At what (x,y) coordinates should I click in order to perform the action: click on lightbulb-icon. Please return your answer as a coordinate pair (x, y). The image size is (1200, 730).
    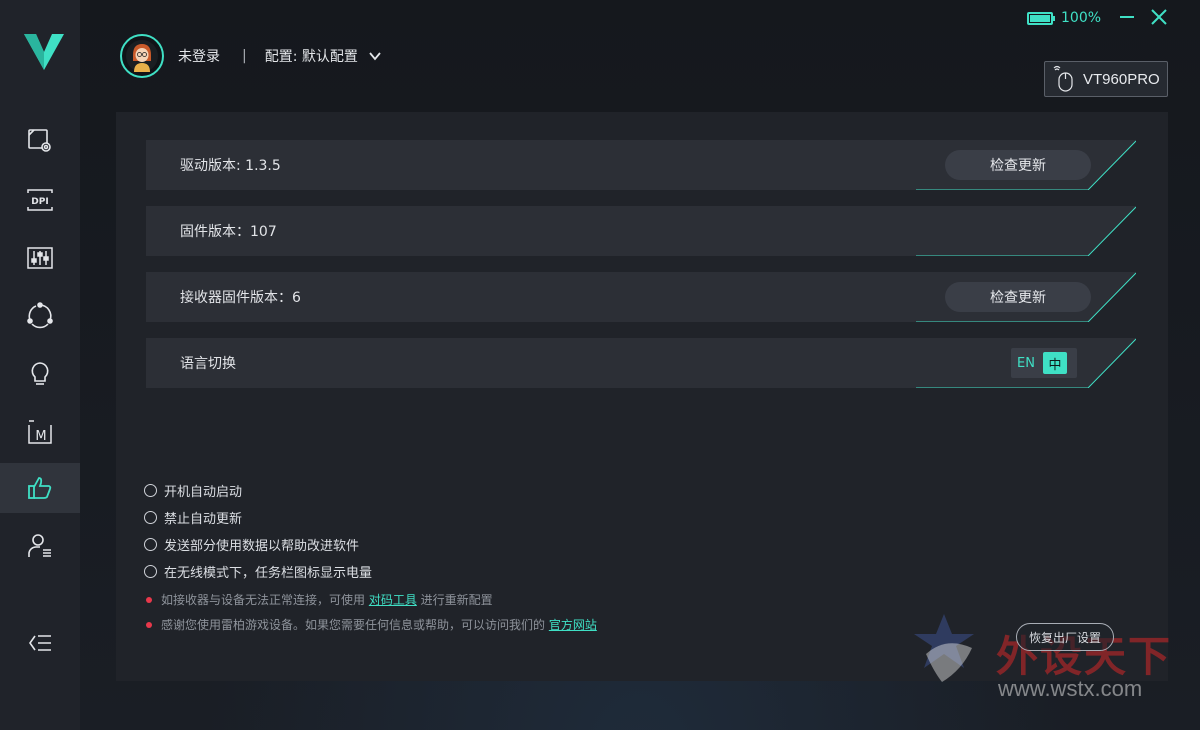
    Looking at the image, I should click on (40, 373).